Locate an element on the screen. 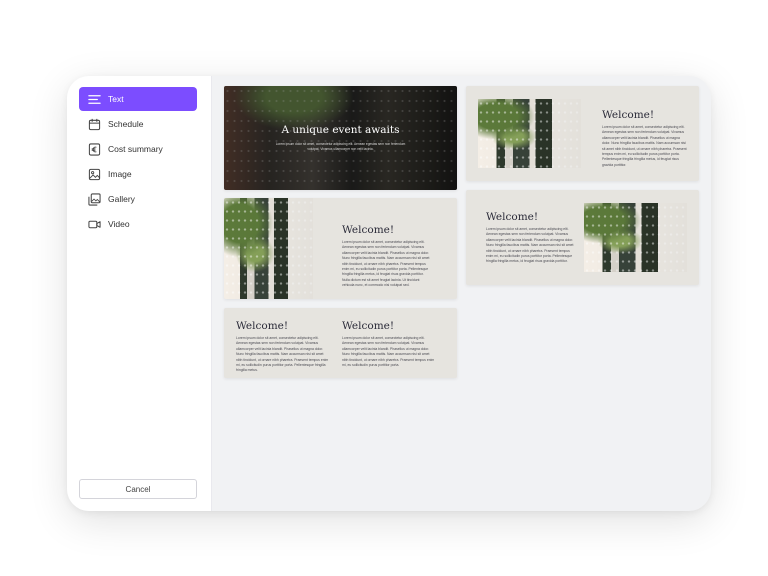  hero-background-photo is located at coordinates (340, 138).